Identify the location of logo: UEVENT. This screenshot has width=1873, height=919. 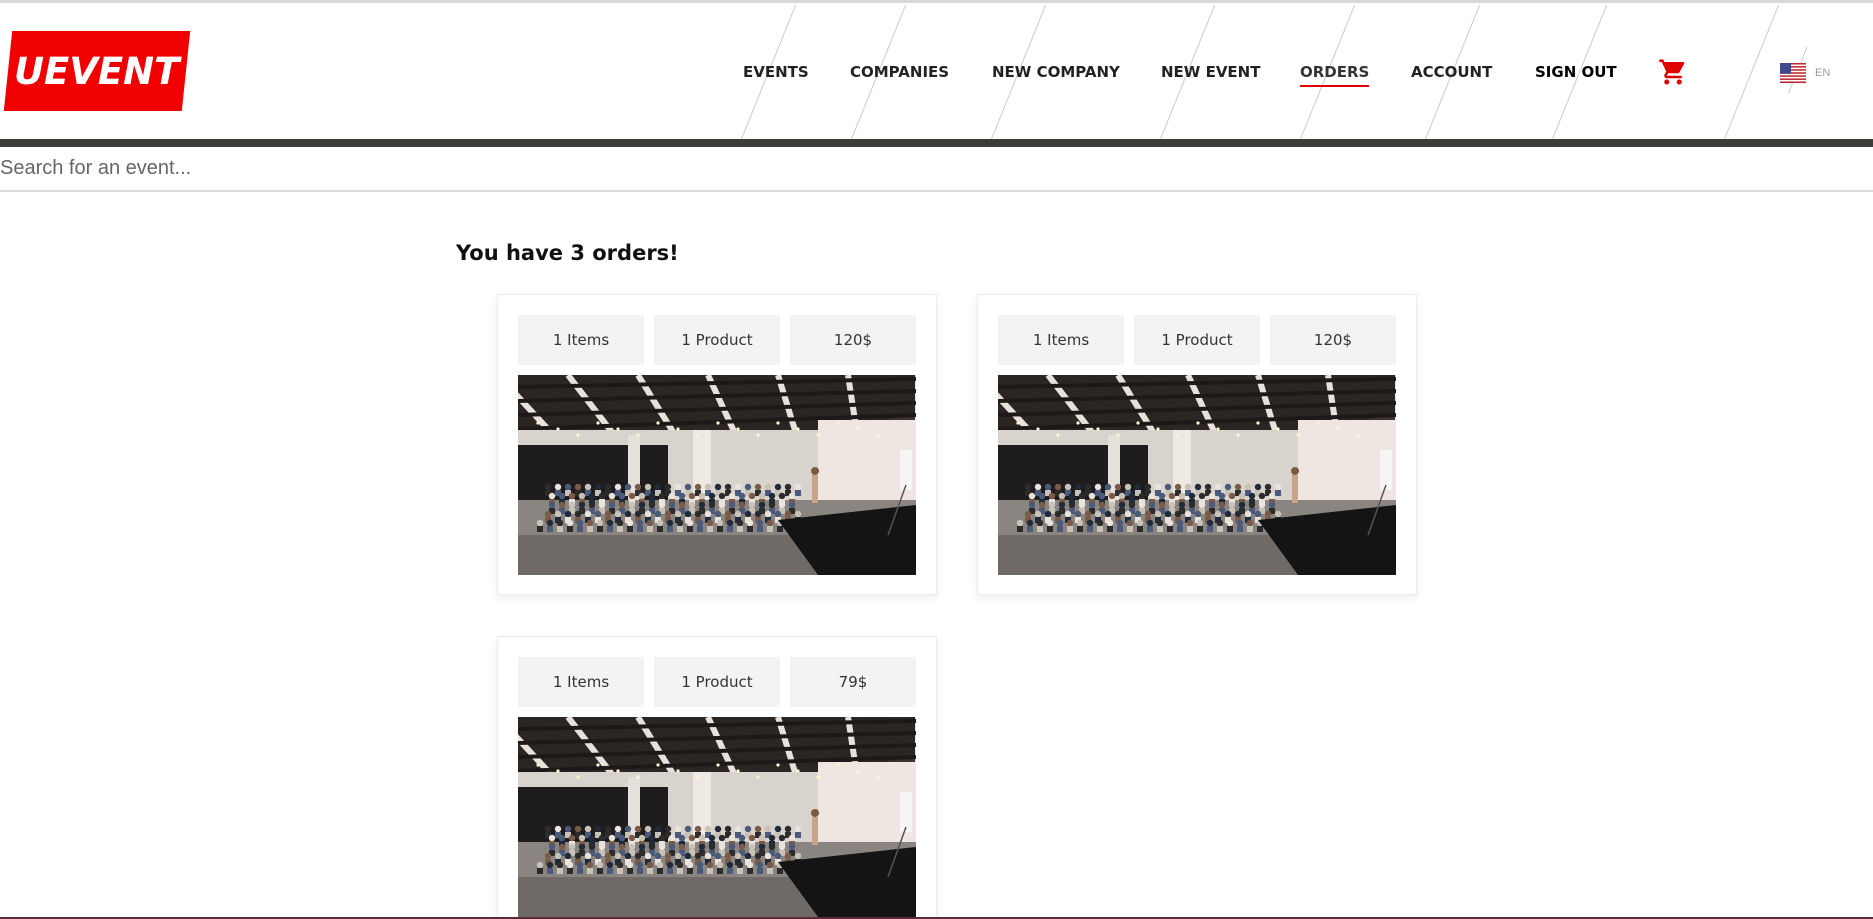
(97, 71).